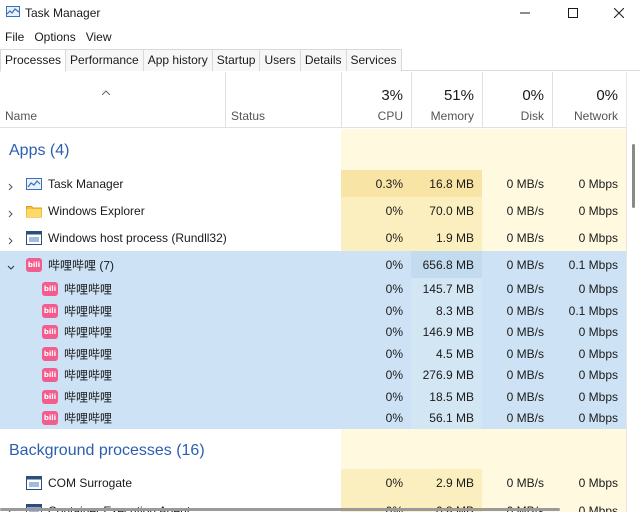  I want to click on maximize-icon, so click(573, 13).